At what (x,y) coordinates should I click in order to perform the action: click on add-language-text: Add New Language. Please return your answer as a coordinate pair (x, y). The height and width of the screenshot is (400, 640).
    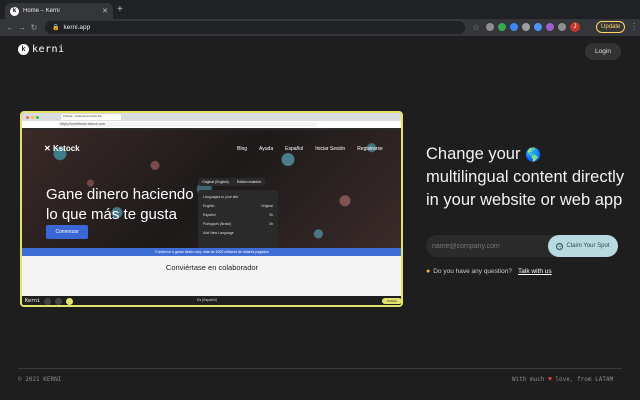
    Looking at the image, I should click on (218, 233).